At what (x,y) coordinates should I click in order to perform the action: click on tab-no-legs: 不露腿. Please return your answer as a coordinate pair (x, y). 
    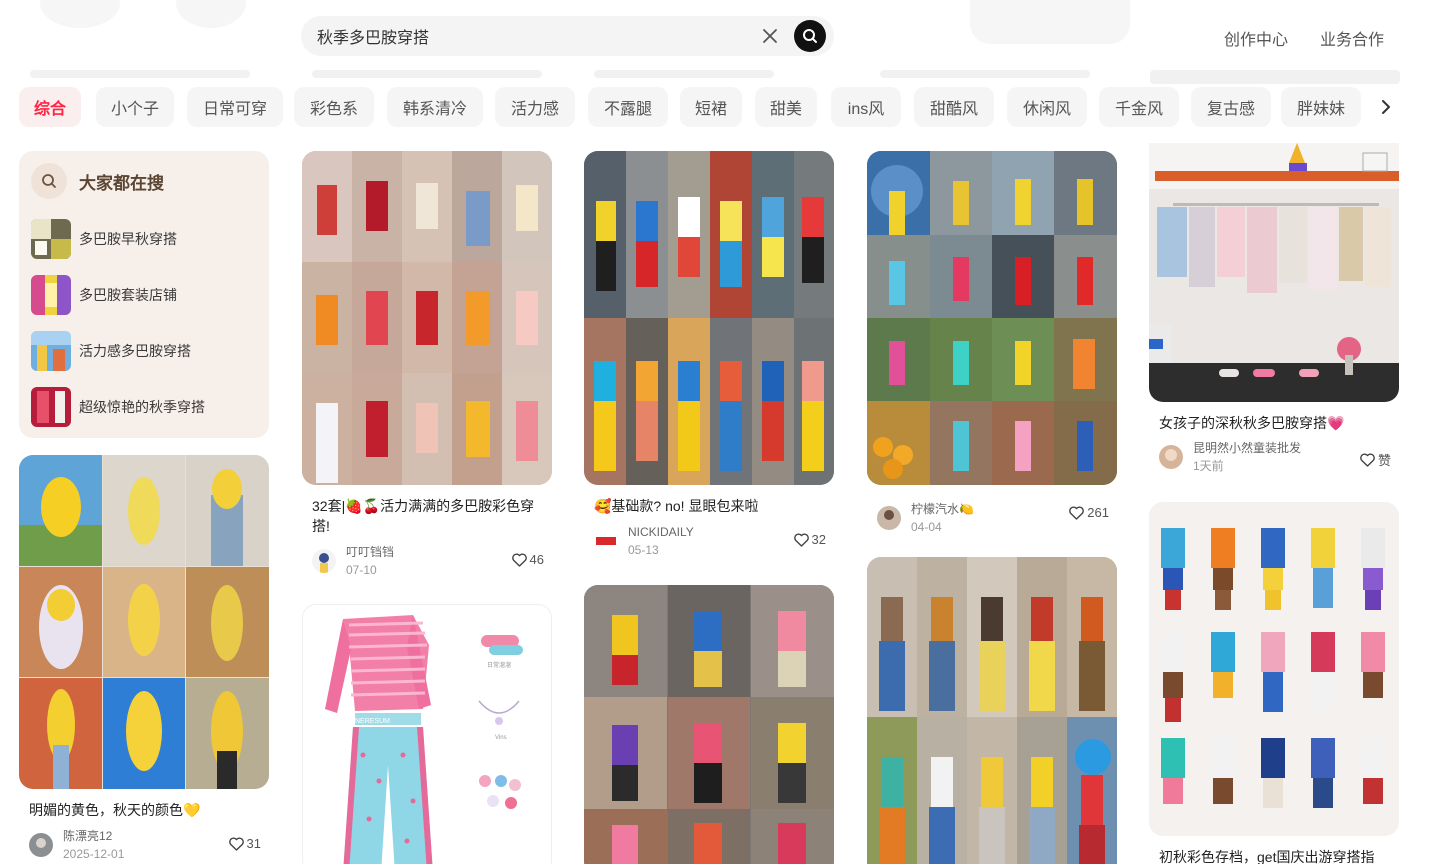
    Looking at the image, I should click on (628, 107).